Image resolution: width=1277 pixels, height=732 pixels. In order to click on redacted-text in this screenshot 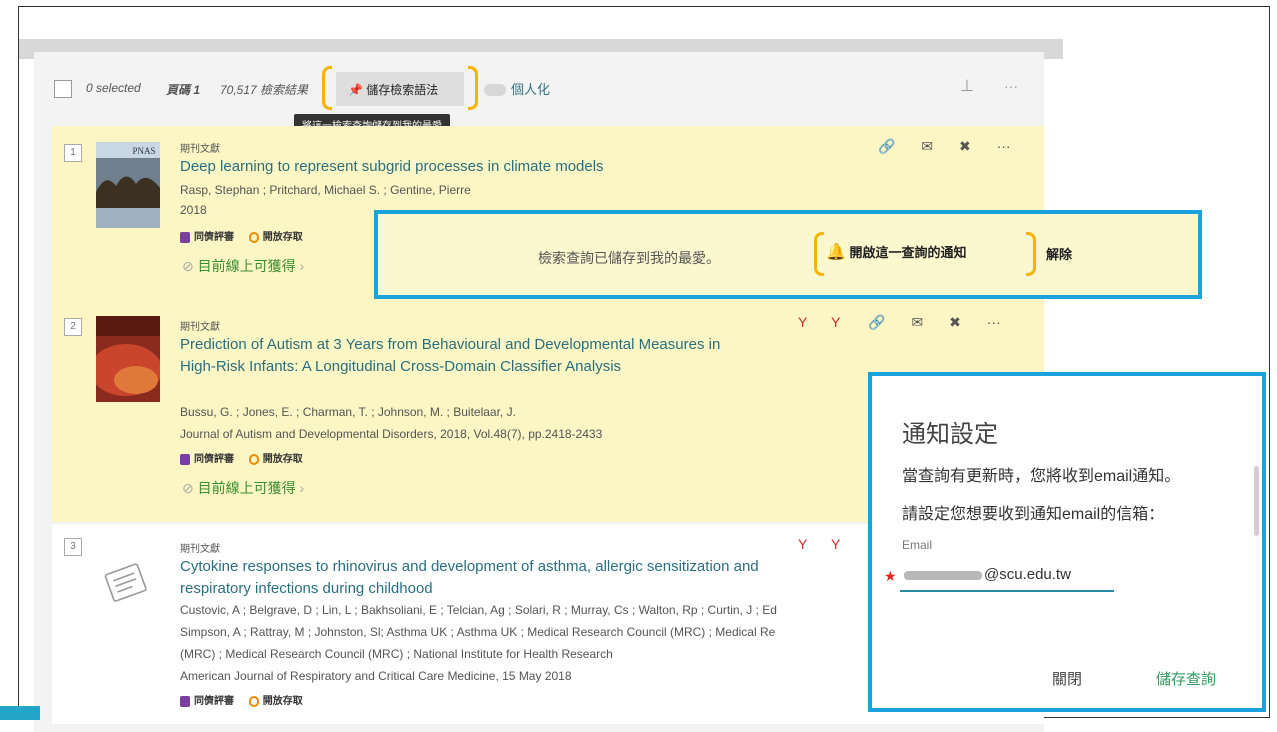, I will do `click(943, 575)`.